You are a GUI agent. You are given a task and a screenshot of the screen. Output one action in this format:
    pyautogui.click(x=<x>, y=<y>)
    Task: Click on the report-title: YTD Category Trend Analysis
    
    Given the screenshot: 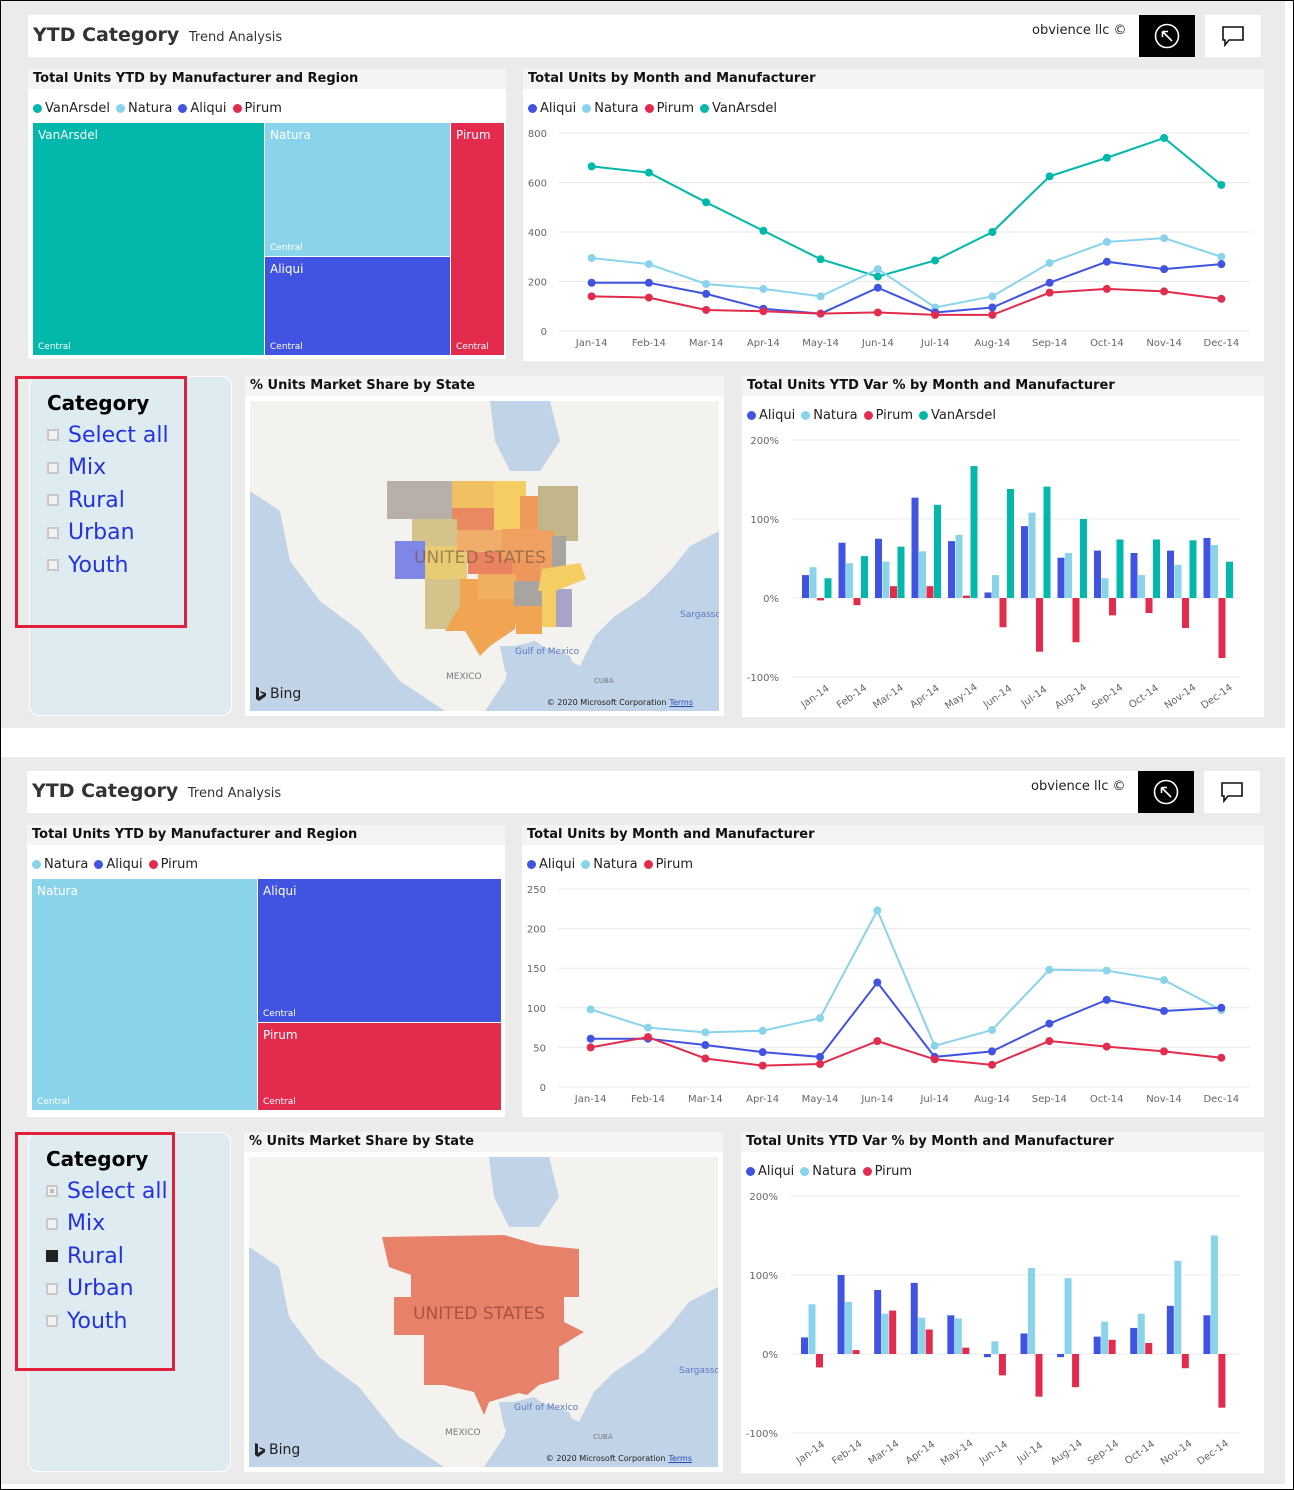 What is the action you would take?
    pyautogui.click(x=157, y=35)
    